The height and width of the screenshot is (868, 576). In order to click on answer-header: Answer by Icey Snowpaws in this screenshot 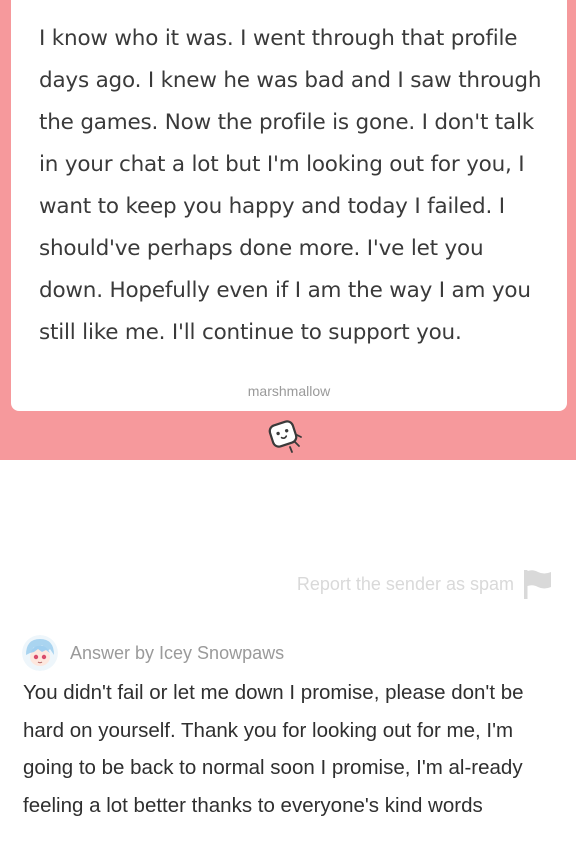, I will do `click(153, 653)`.